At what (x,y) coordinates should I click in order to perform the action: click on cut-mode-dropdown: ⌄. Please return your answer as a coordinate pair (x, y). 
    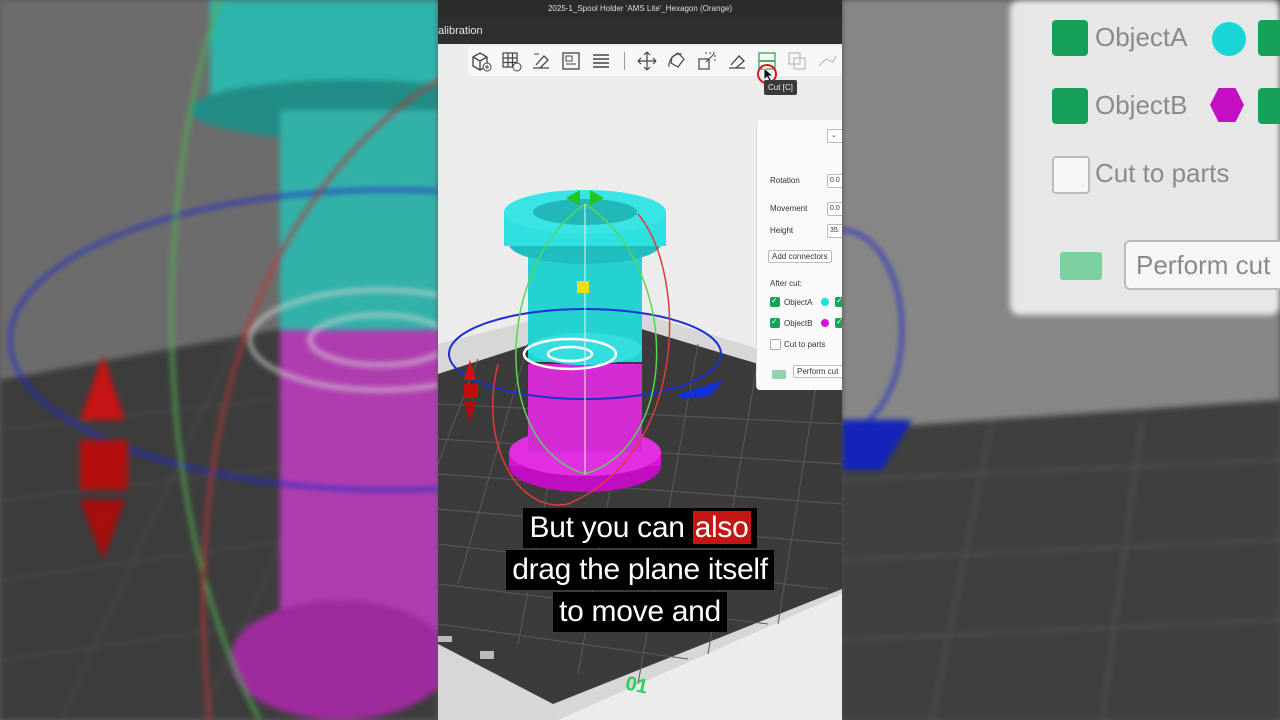
    Looking at the image, I should click on (834, 136).